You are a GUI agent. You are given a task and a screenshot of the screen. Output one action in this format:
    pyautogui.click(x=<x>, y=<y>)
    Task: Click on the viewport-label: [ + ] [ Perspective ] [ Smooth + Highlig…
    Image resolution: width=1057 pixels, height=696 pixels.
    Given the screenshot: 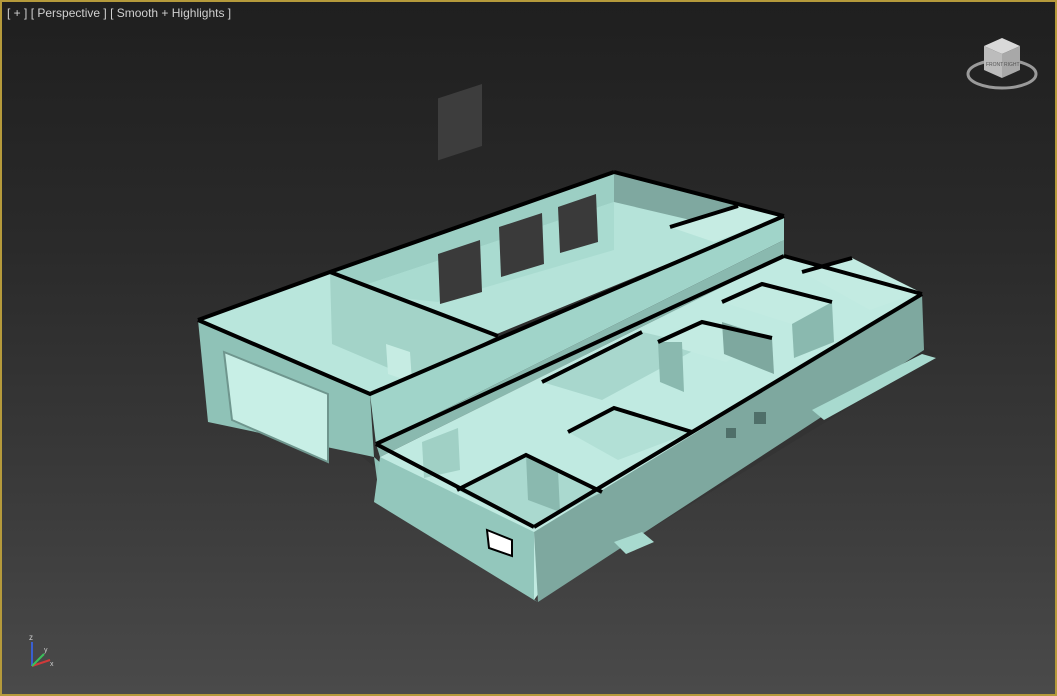 What is the action you would take?
    pyautogui.click(x=119, y=13)
    